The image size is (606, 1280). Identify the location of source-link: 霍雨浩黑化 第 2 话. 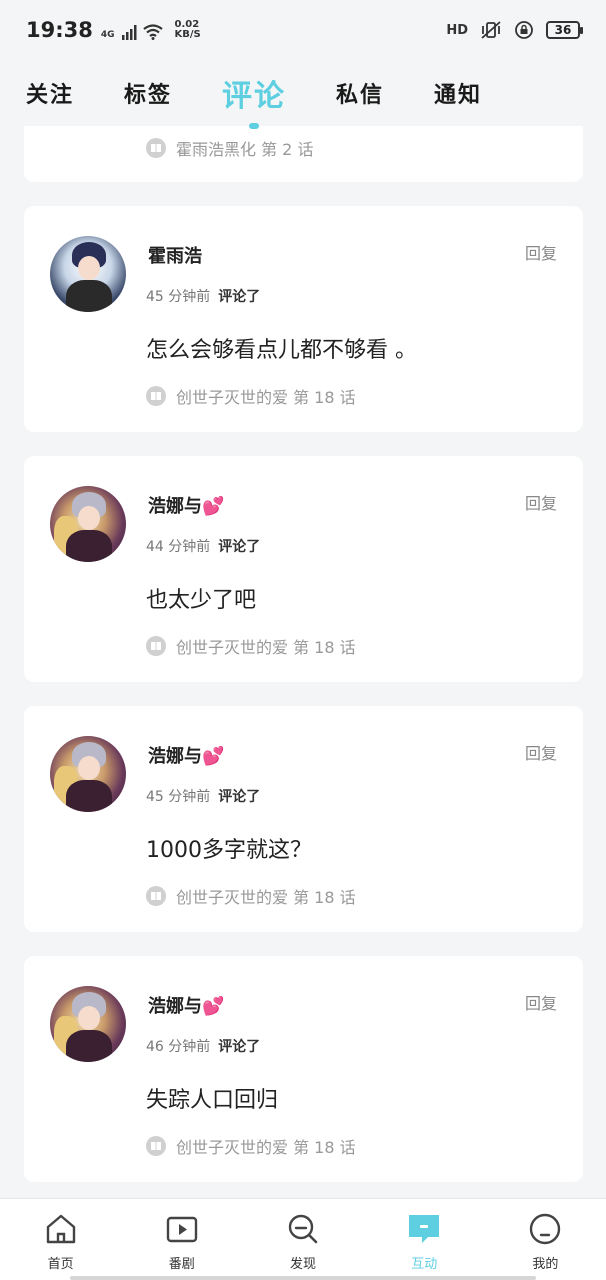
(229, 148).